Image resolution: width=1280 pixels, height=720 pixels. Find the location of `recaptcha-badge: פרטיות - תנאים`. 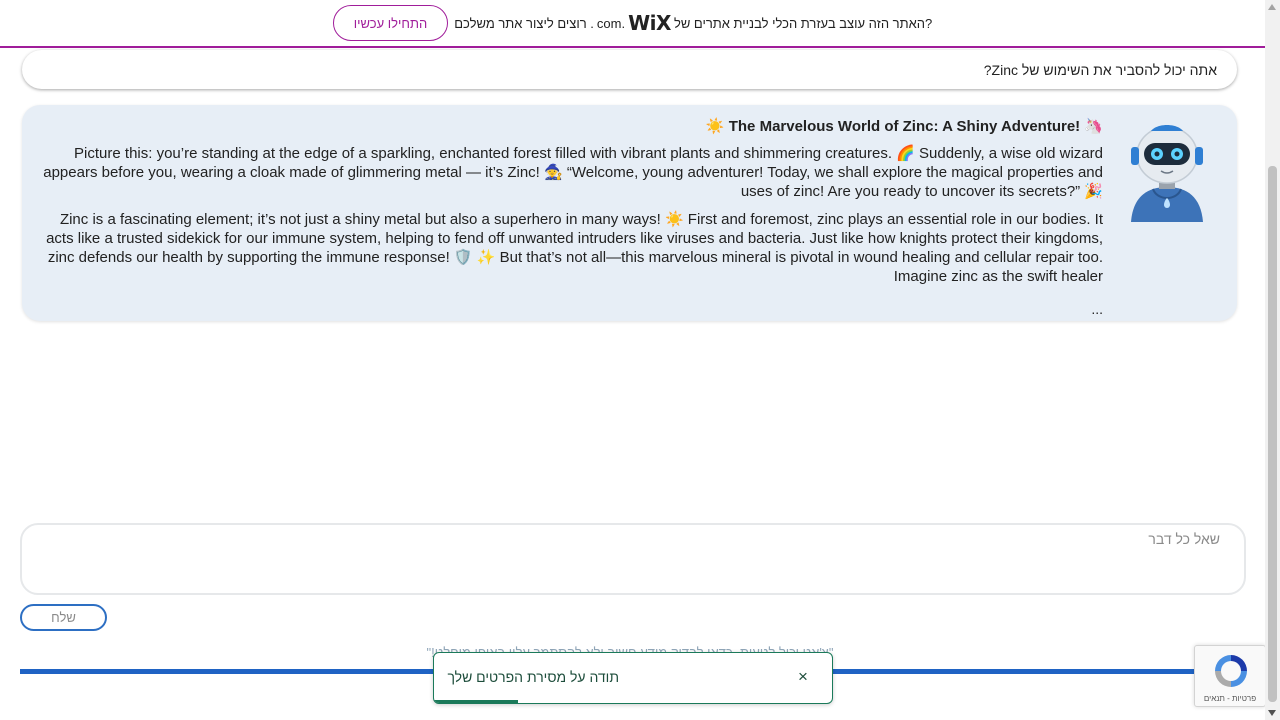

recaptcha-badge: פרטיות - תנאים is located at coordinates (1230, 676).